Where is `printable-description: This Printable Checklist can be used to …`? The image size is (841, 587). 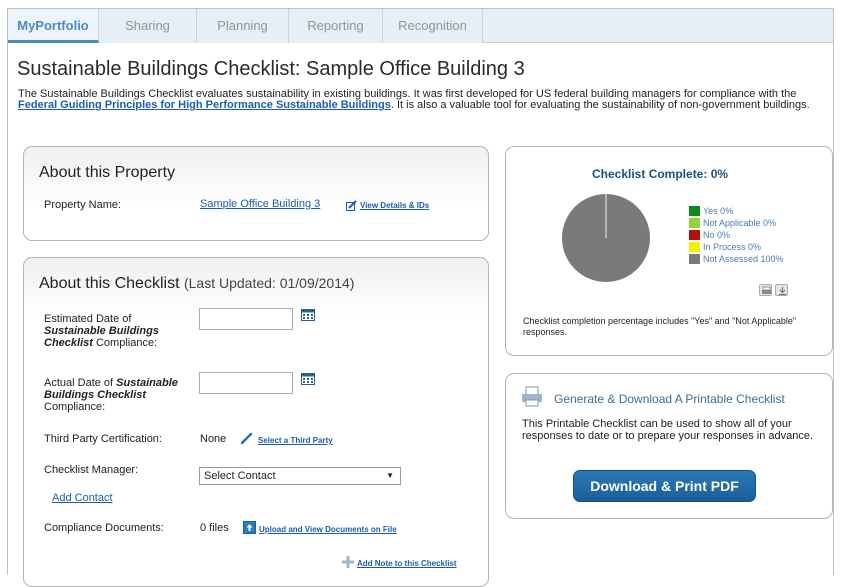 printable-description: This Printable Checklist can be used to … is located at coordinates (668, 430).